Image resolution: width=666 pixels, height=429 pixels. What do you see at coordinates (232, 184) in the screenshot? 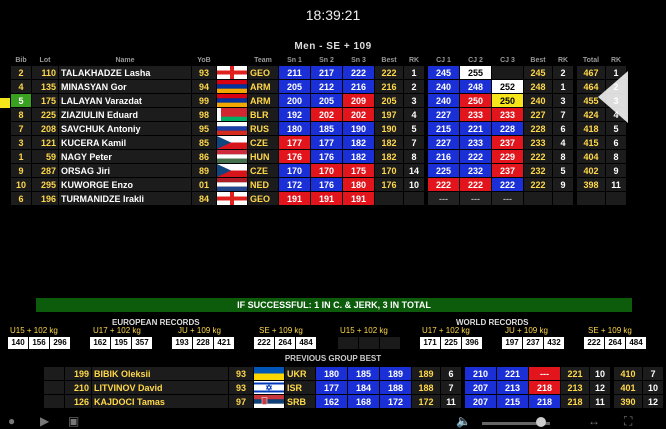
I see `flag-ned-icon` at bounding box center [232, 184].